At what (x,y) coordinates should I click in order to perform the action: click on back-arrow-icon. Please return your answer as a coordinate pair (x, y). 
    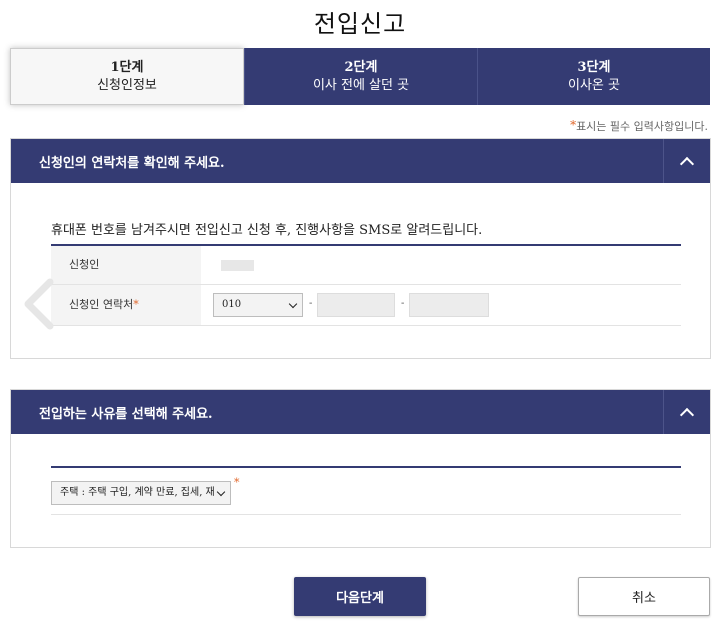
    Looking at the image, I should click on (40, 304).